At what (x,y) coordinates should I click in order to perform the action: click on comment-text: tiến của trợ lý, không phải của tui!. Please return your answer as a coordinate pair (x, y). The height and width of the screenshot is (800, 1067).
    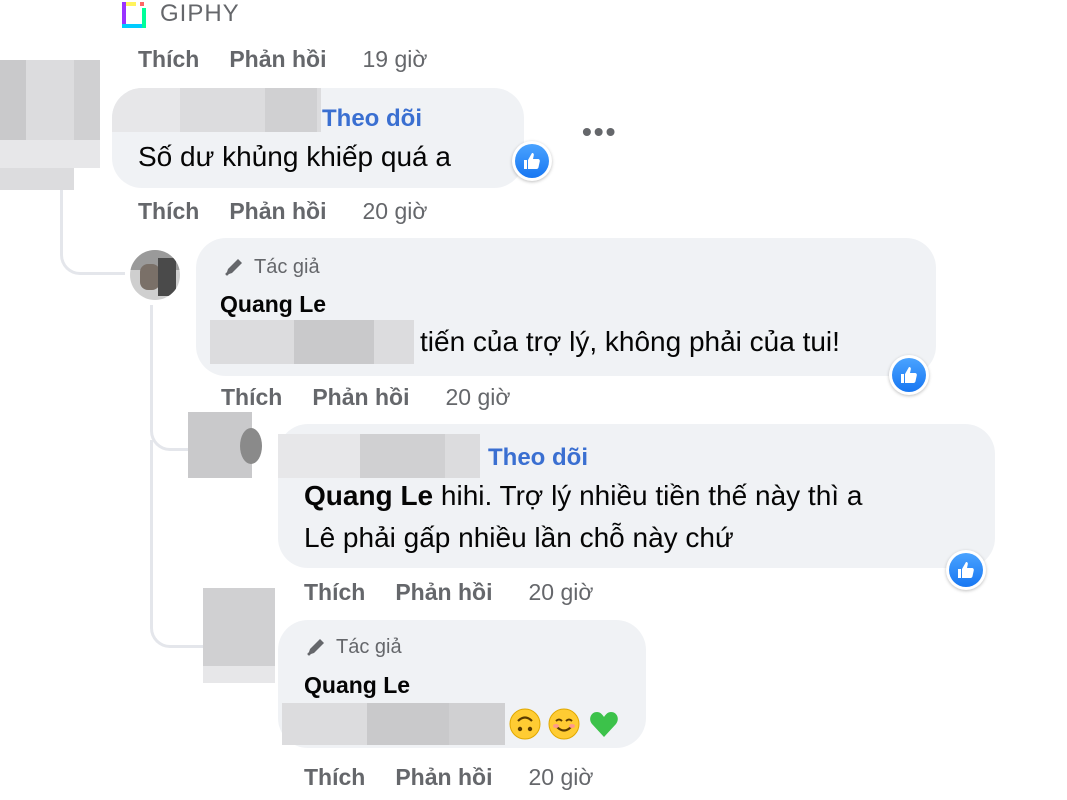
    Looking at the image, I should click on (630, 341).